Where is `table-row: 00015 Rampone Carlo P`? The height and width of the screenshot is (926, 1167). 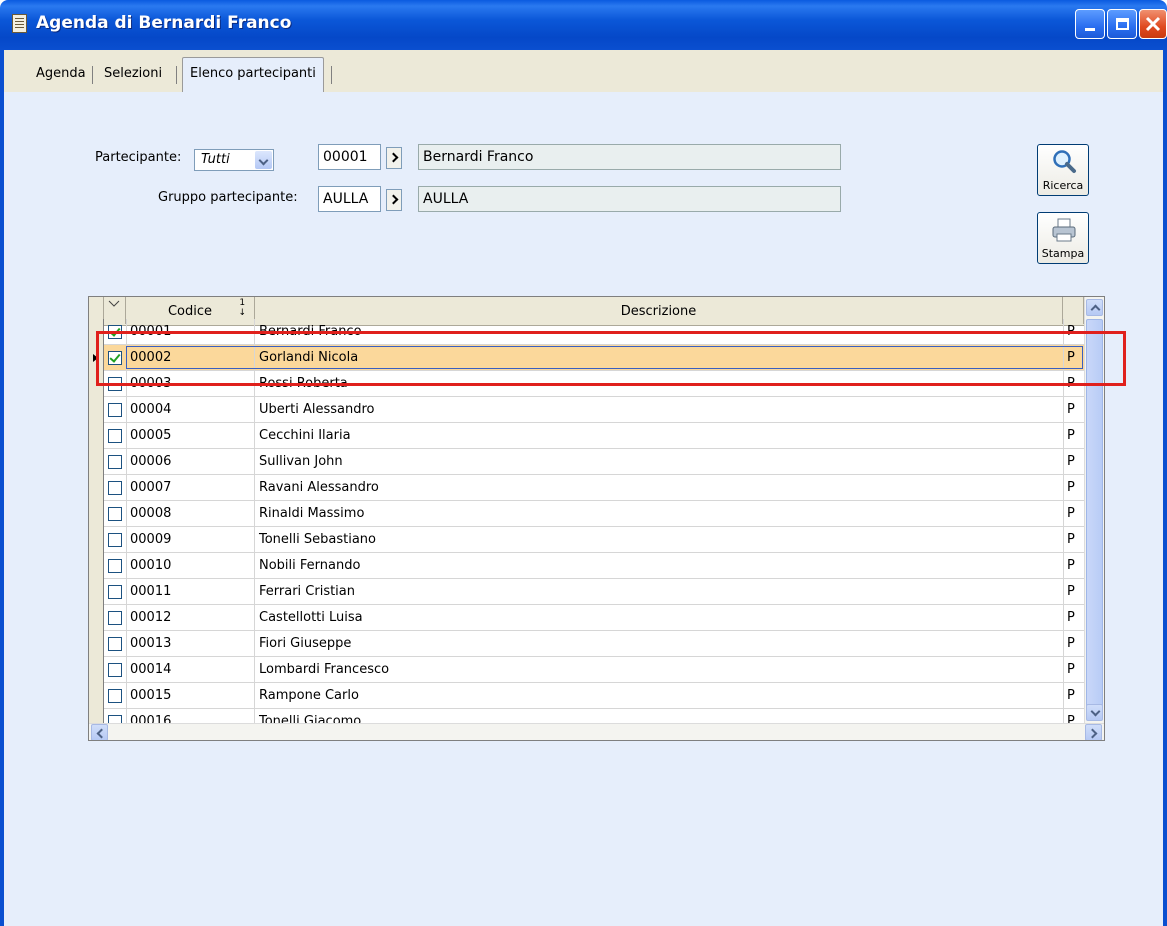
table-row: 00015 Rampone Carlo P is located at coordinates (586, 696).